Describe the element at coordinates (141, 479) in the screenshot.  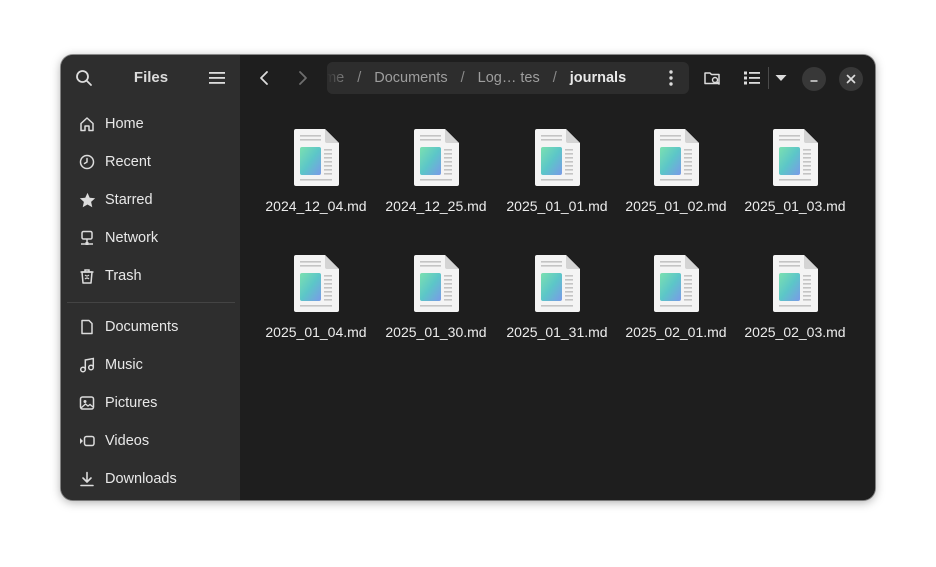
I see `sidebar-item-label: Downloads` at that location.